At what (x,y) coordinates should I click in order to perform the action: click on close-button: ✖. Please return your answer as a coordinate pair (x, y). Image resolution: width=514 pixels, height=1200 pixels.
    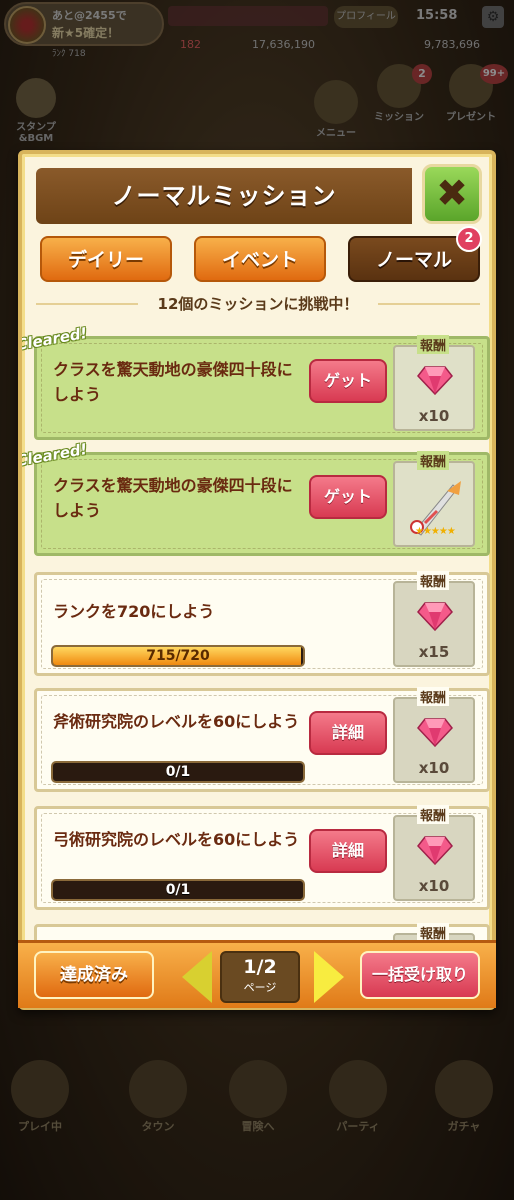
    Looking at the image, I should click on (452, 194).